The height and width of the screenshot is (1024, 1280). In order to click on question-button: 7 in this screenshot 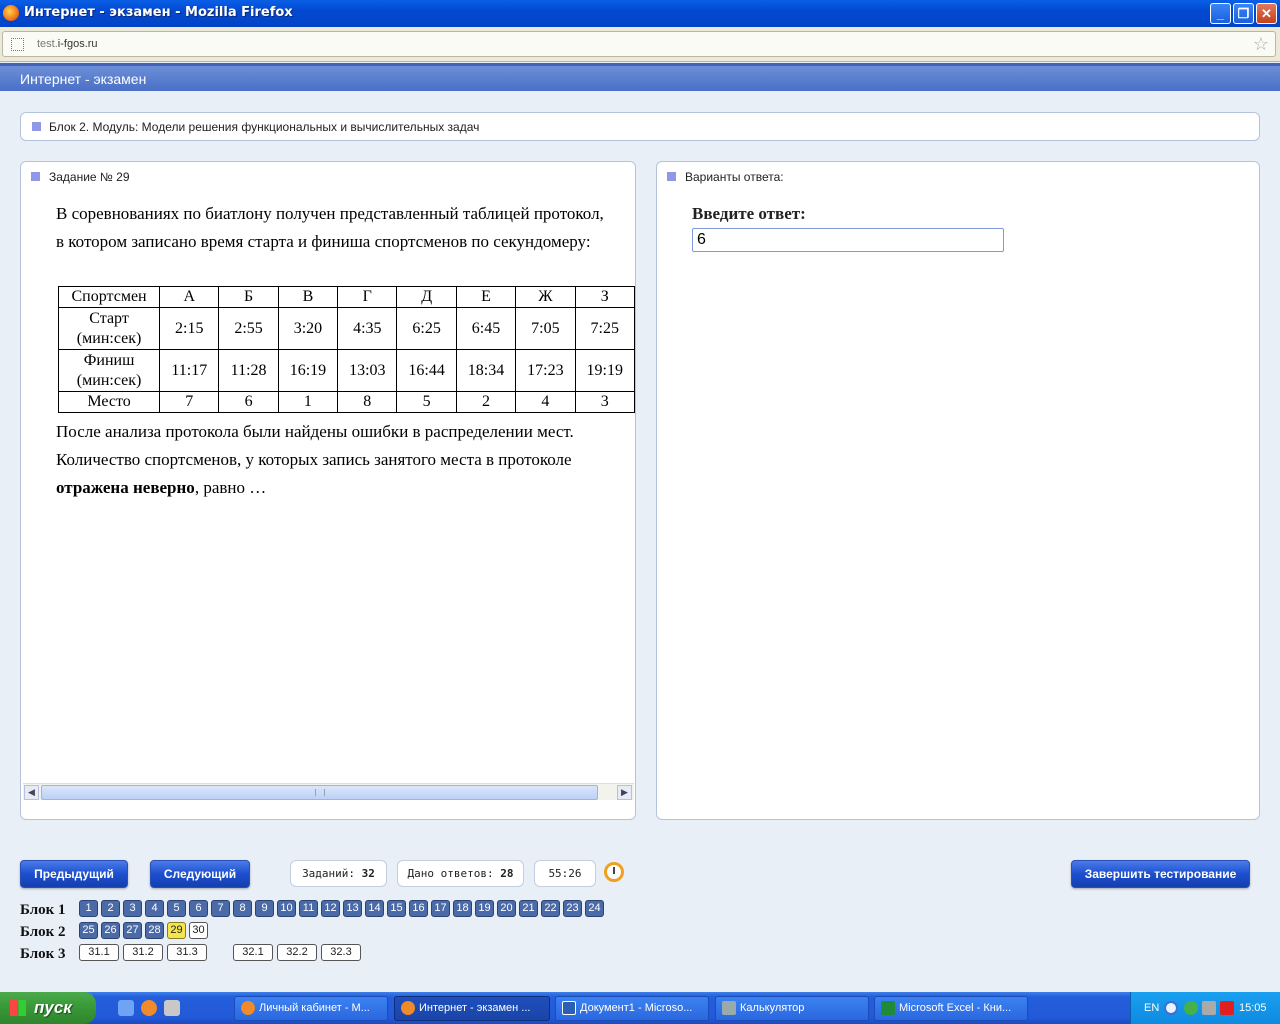, I will do `click(220, 908)`.